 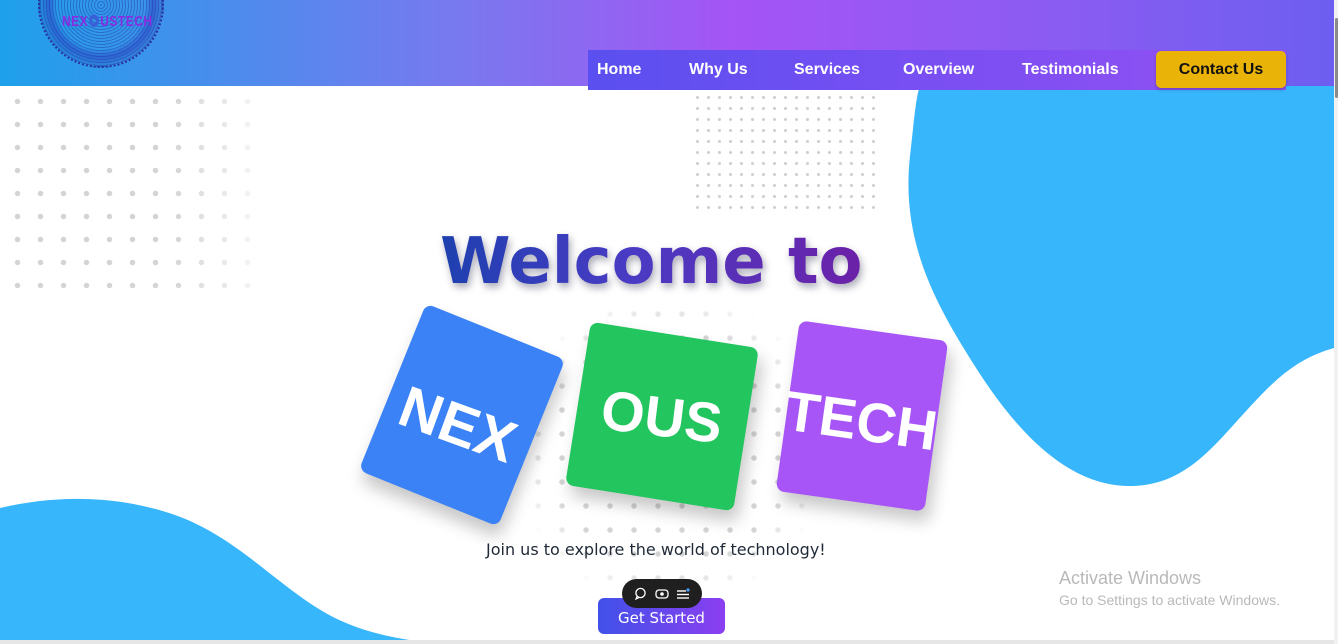 I want to click on card-ous-label: OUS, so click(x=662, y=416).